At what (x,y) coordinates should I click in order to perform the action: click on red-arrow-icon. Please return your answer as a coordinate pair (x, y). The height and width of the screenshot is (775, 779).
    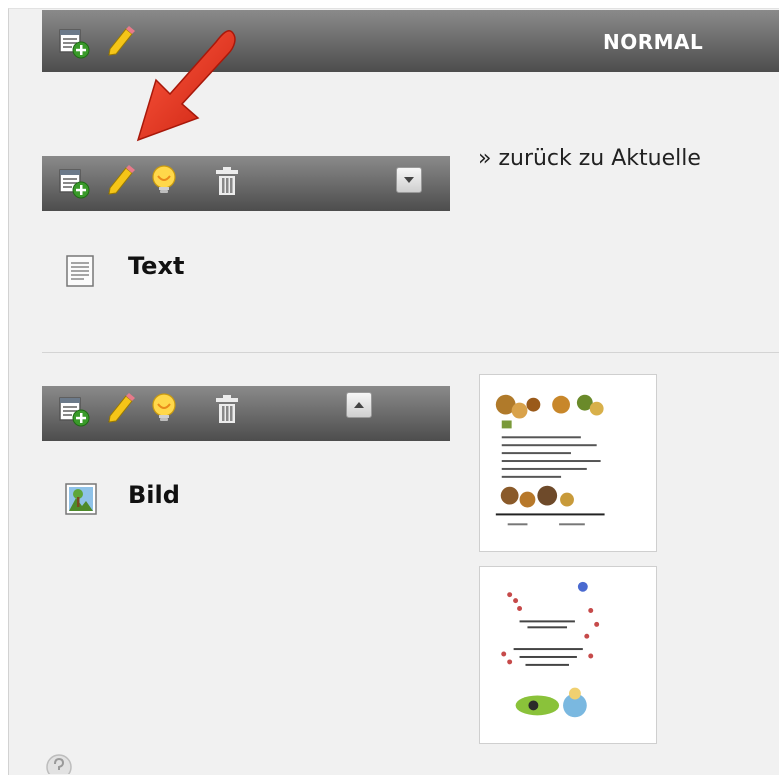
    Looking at the image, I should click on (186, 86).